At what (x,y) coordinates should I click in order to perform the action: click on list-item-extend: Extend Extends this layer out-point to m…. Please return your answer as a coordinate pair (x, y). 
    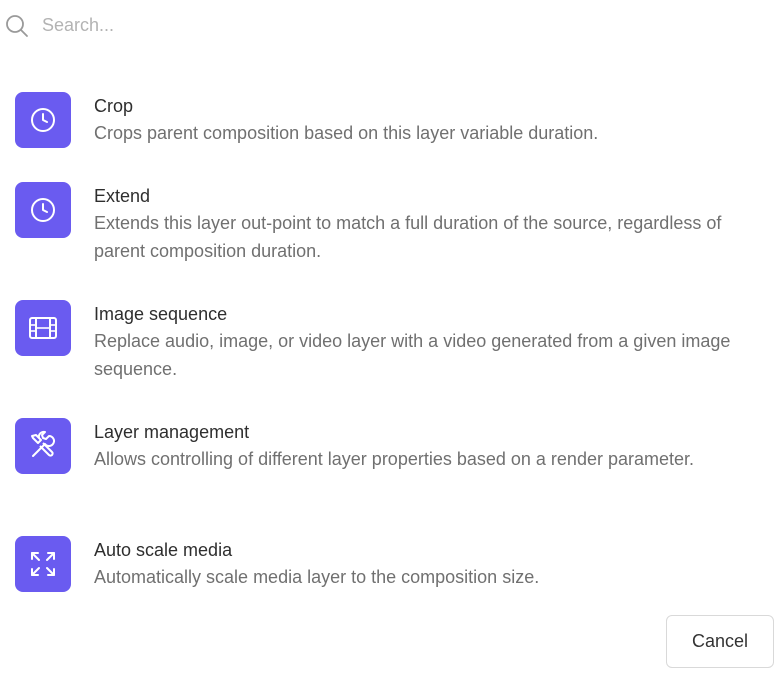
    Looking at the image, I should click on (388, 224).